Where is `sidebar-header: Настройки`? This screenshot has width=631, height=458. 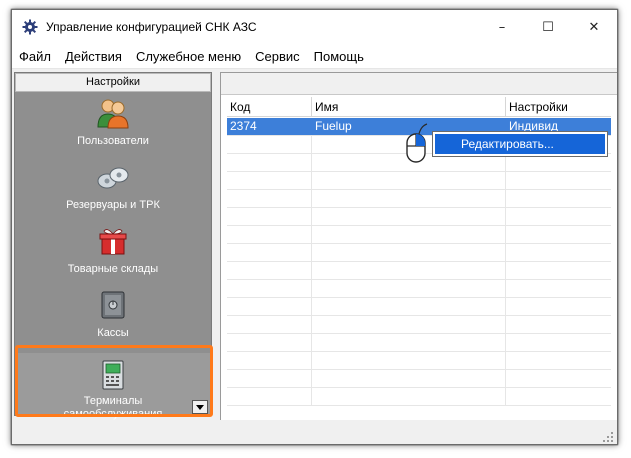 sidebar-header: Настройки is located at coordinates (113, 82).